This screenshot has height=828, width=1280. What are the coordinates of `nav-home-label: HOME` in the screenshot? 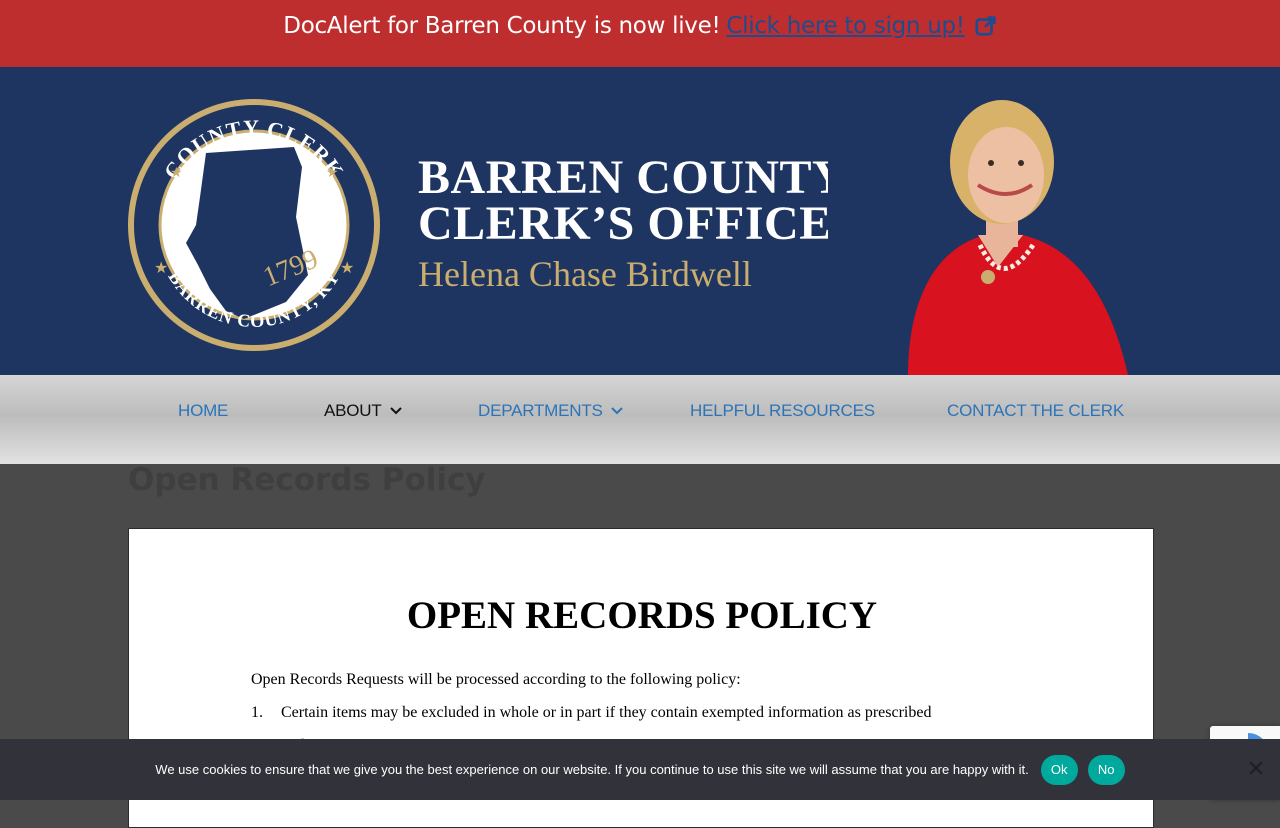 It's located at (203, 410).